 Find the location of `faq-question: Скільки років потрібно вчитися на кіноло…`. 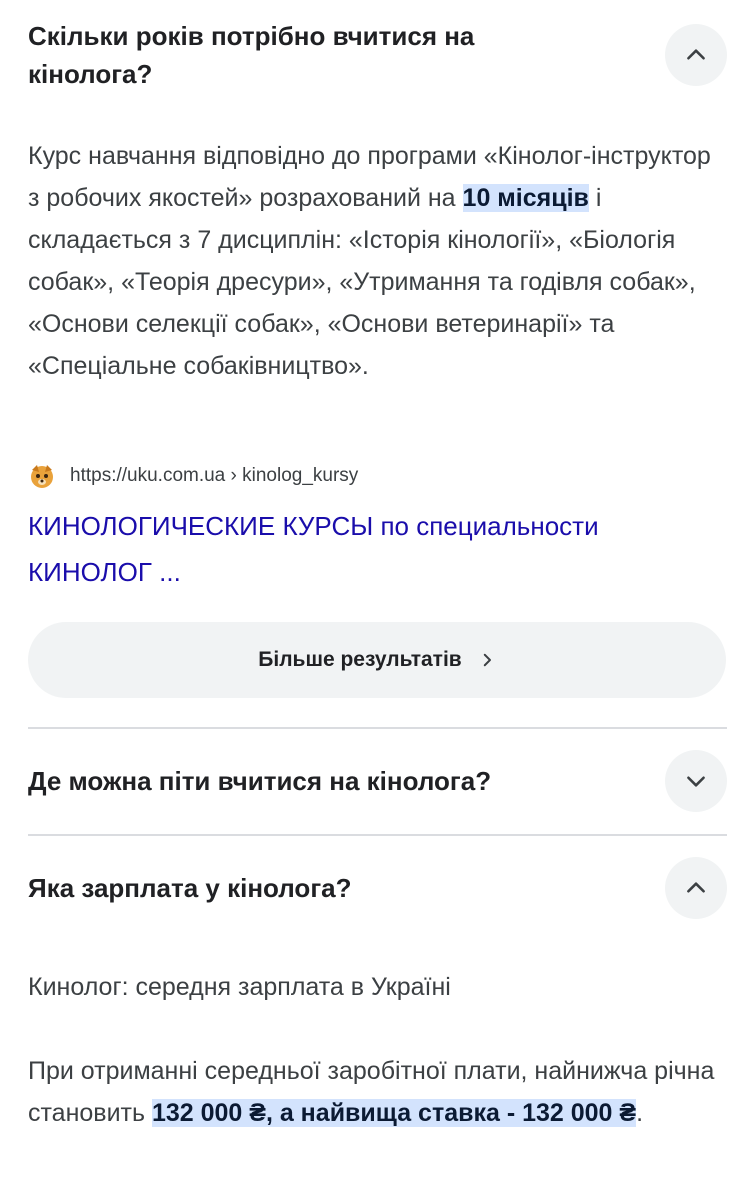

faq-question: Скільки років потрібно вчитися на кіноло… is located at coordinates (308, 55).